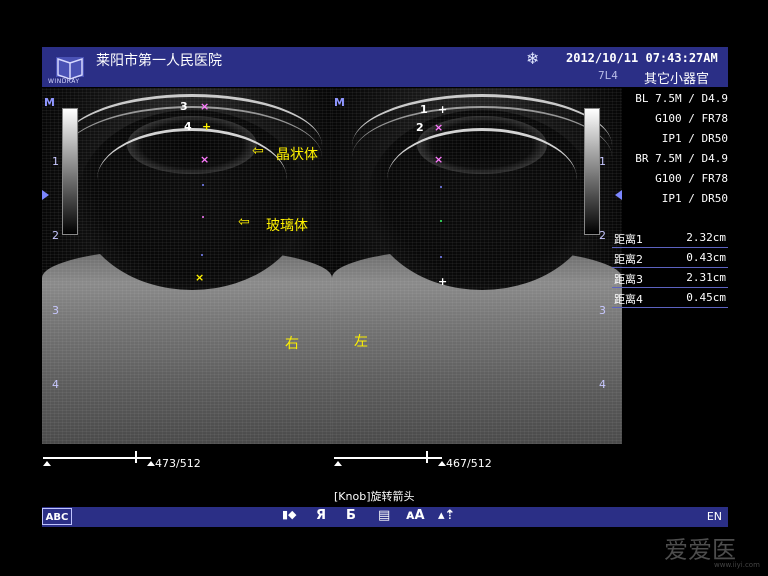  I want to click on arrow-tool-icon: ▴⇡, so click(446, 515).